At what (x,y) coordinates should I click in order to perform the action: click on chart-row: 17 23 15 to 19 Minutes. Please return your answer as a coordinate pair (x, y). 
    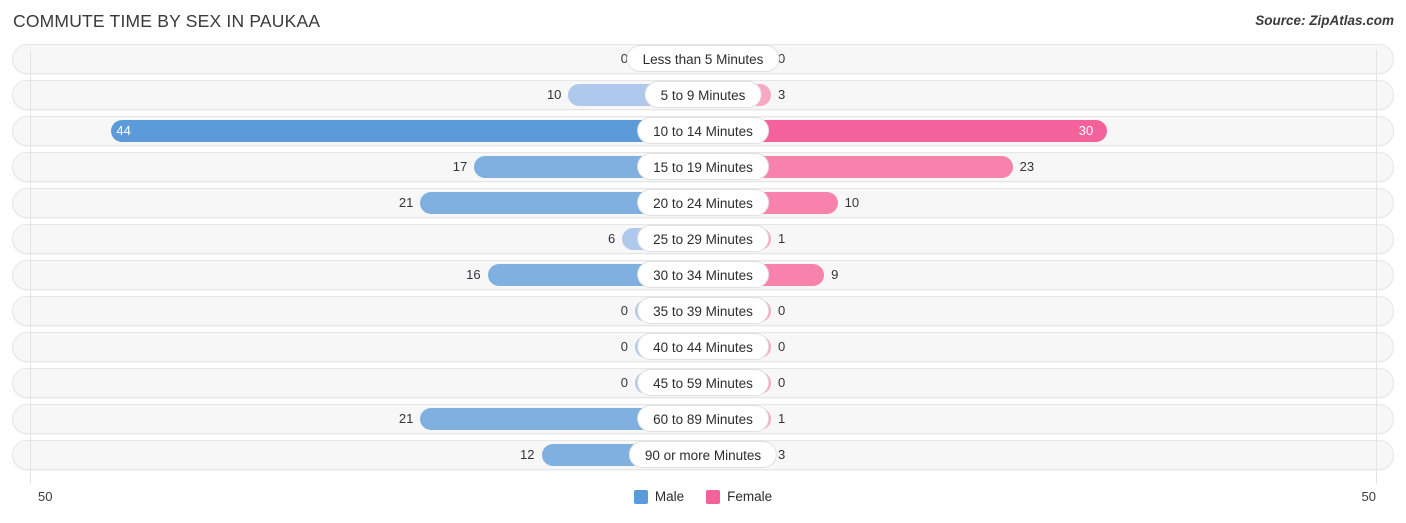
    Looking at the image, I should click on (703, 167).